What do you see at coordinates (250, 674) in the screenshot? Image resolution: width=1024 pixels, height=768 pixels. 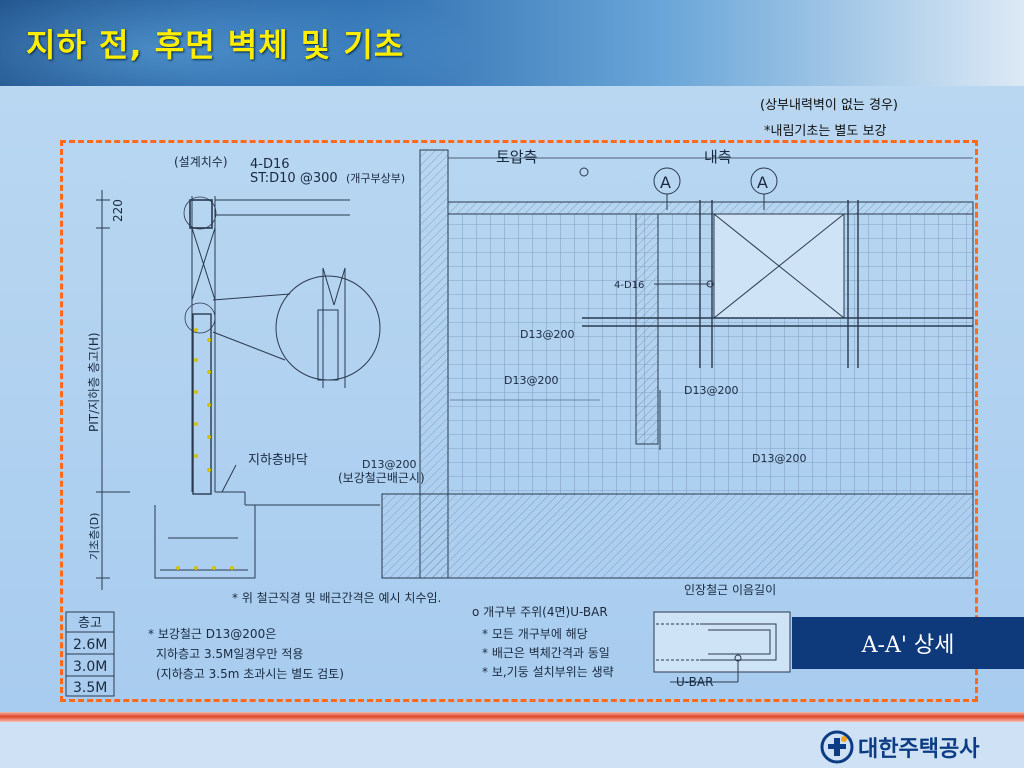 I see `left-note-3: (지하층고 3.5m 초과시는 별도 검토)` at bounding box center [250, 674].